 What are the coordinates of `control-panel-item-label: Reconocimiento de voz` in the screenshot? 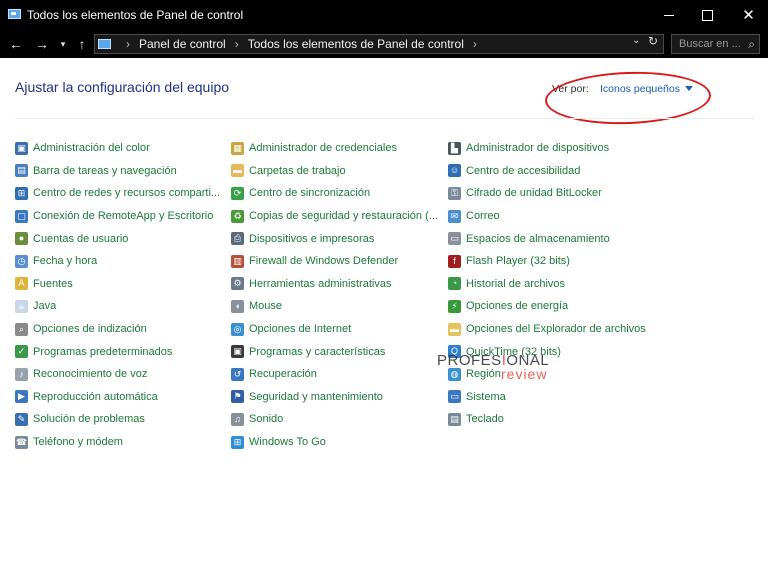 It's located at (90, 374).